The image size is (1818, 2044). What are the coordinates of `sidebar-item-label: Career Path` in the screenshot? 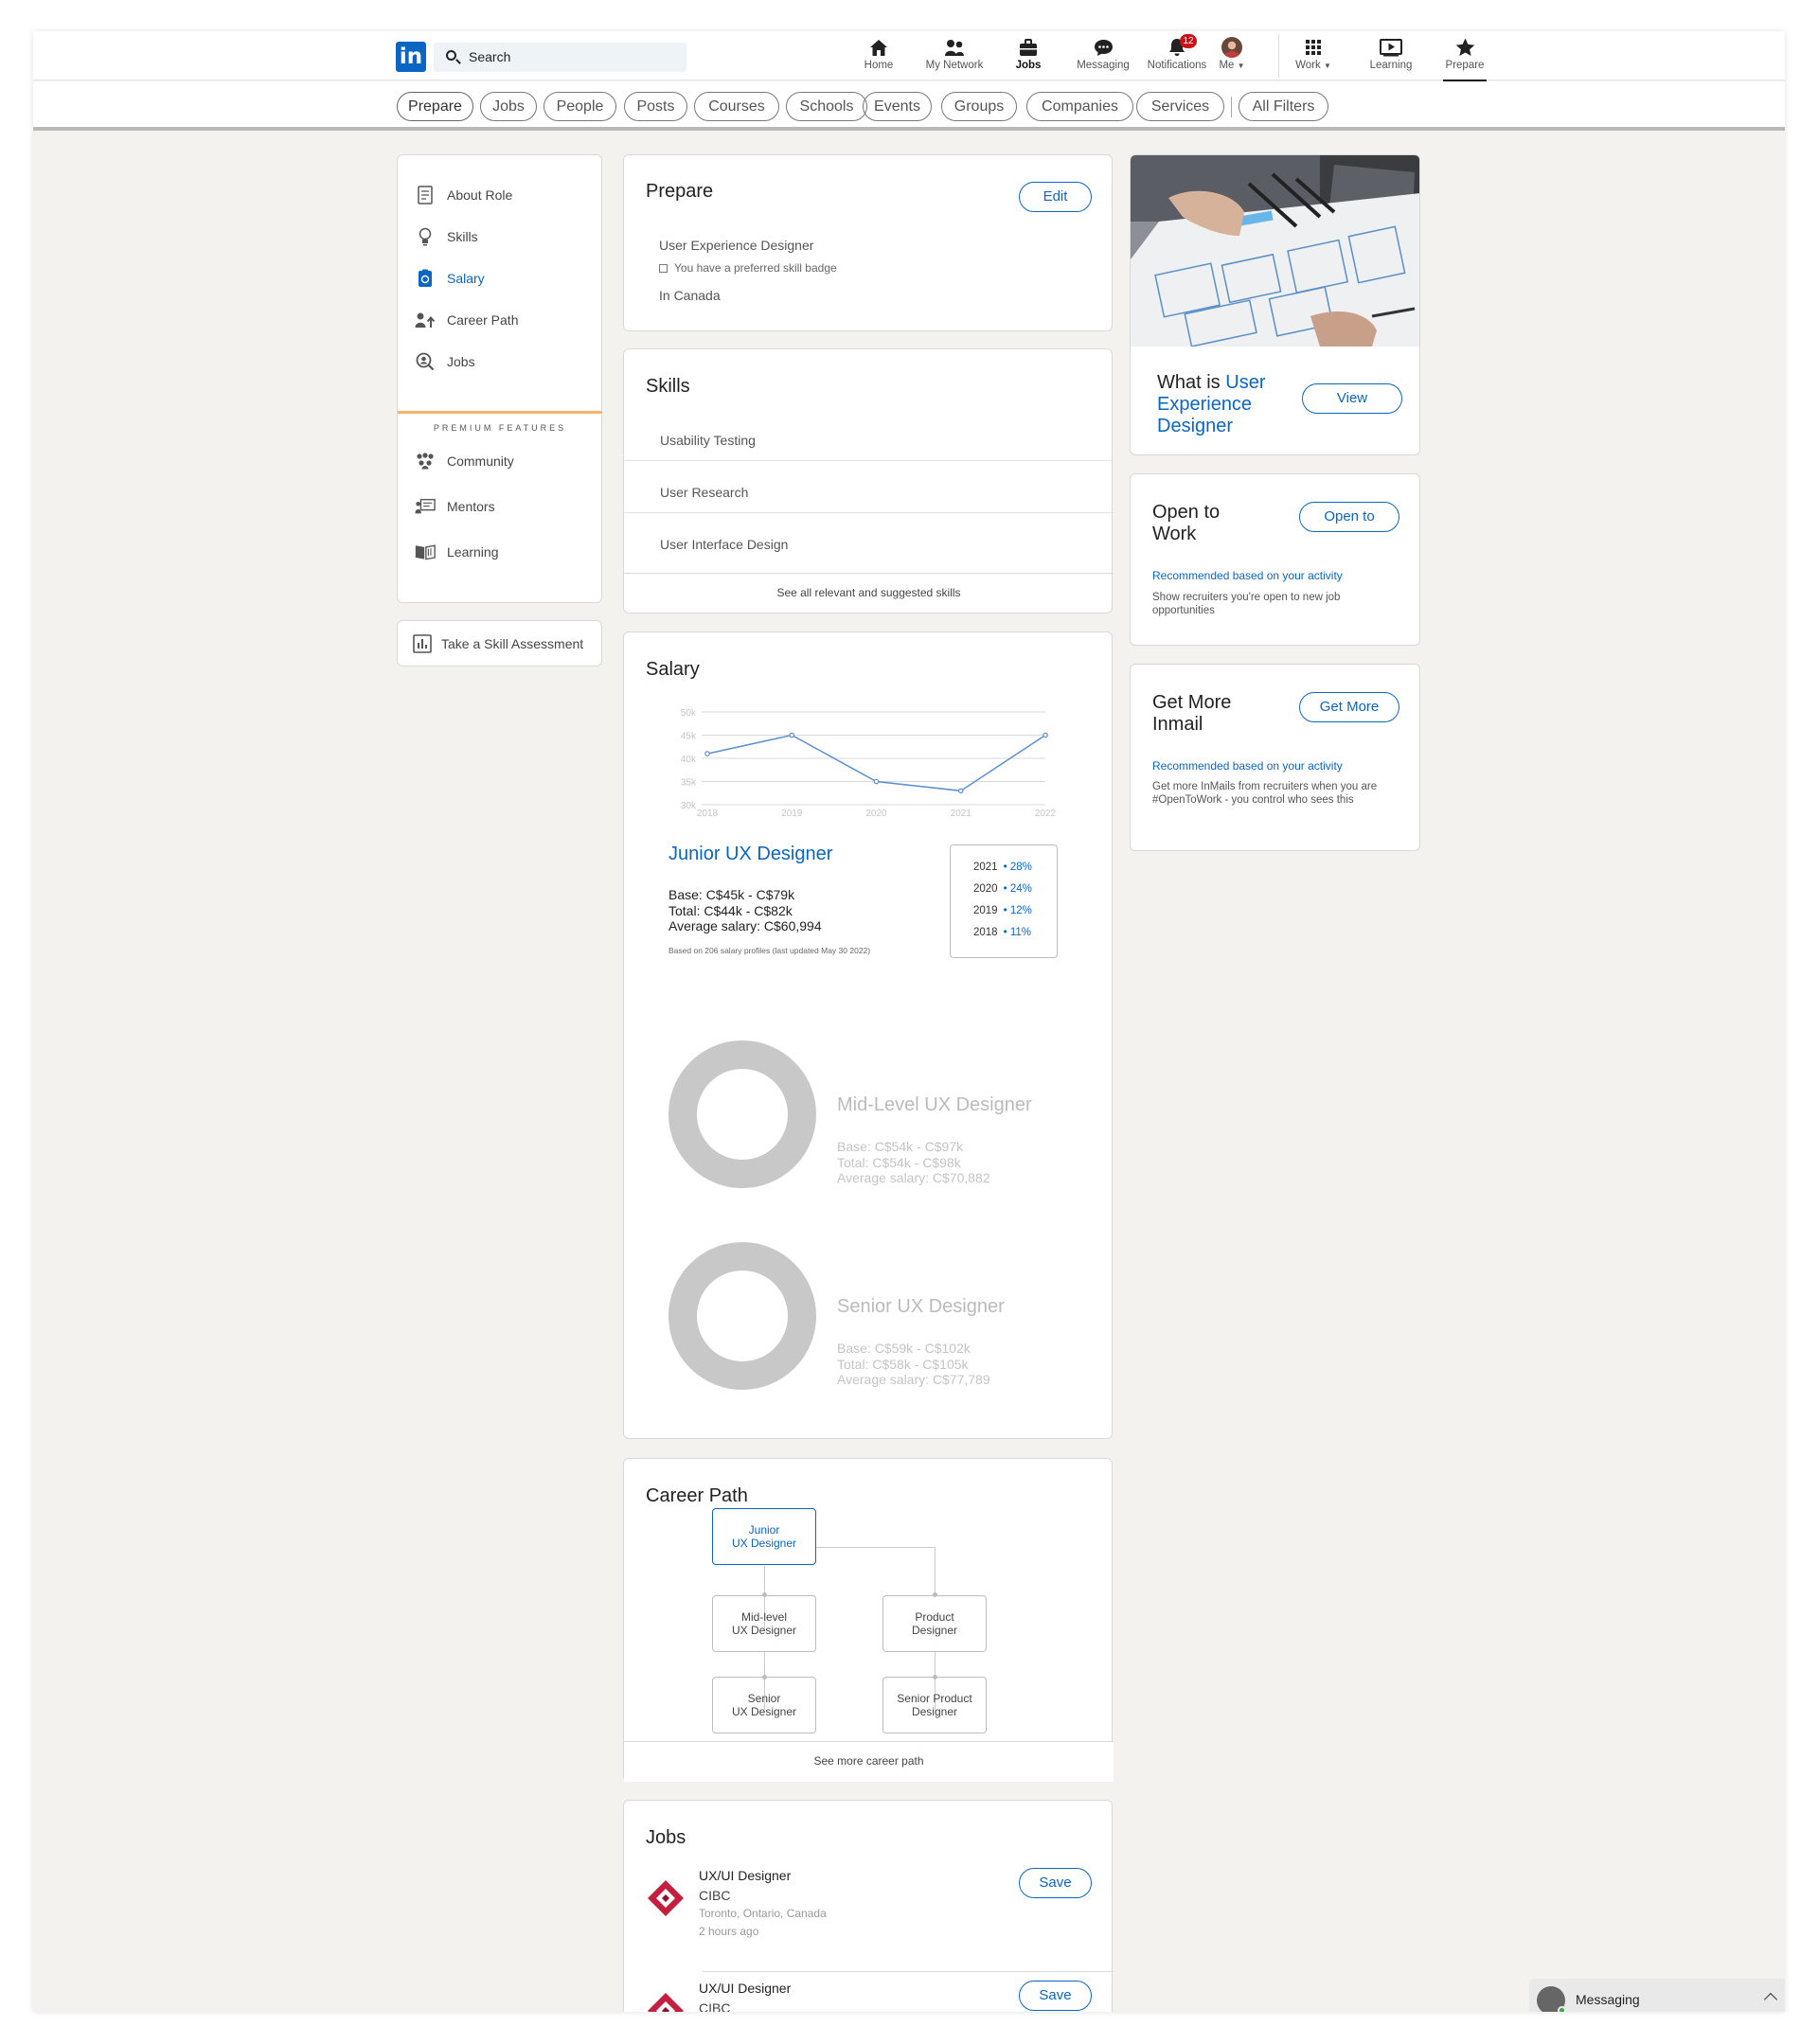 It's located at (483, 320).